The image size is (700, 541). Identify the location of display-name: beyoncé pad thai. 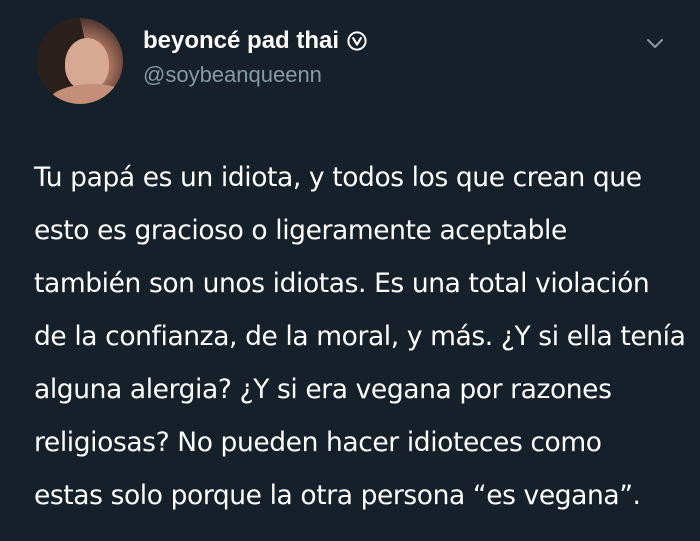
(255, 41).